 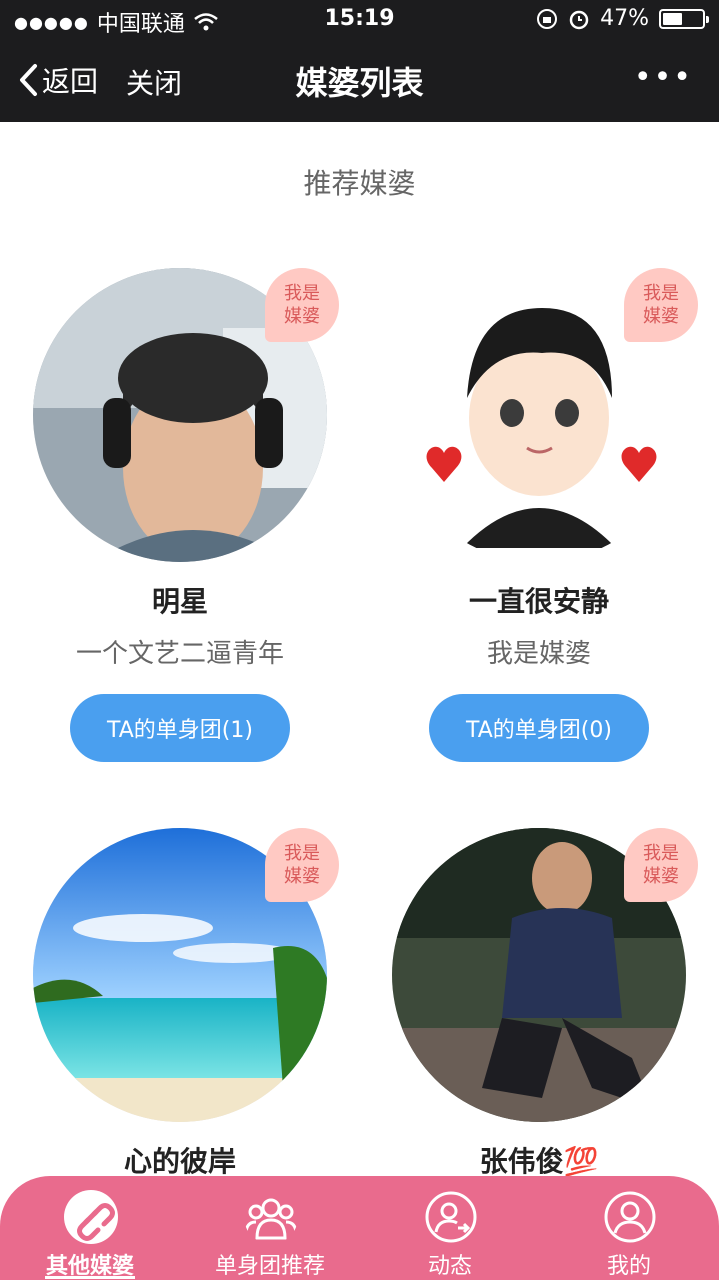 What do you see at coordinates (628, 1266) in the screenshot?
I see `tab-label: 我的` at bounding box center [628, 1266].